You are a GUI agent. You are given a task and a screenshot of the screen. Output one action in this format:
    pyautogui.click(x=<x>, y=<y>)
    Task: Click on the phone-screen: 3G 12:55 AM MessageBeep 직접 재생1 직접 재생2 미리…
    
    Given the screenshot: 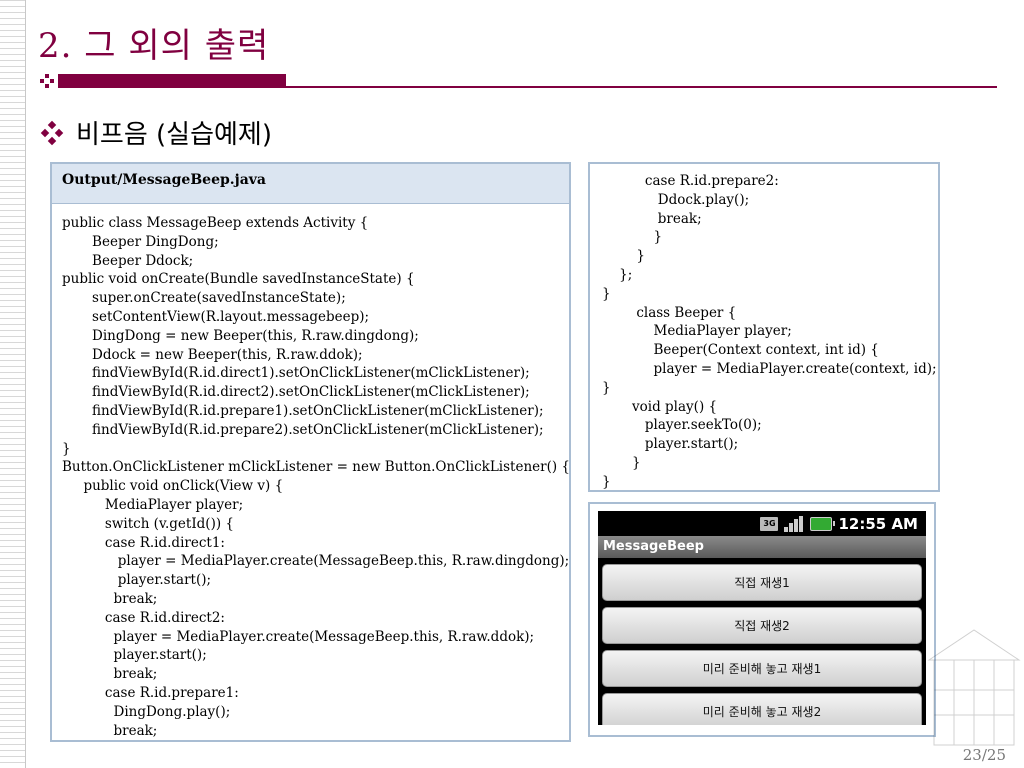 What is the action you would take?
    pyautogui.click(x=762, y=618)
    